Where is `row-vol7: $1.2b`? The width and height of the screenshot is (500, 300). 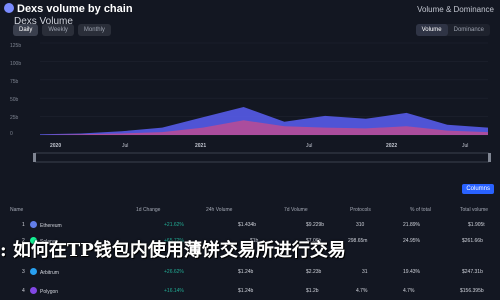 row-vol7: $1.2b is located at coordinates (312, 291).